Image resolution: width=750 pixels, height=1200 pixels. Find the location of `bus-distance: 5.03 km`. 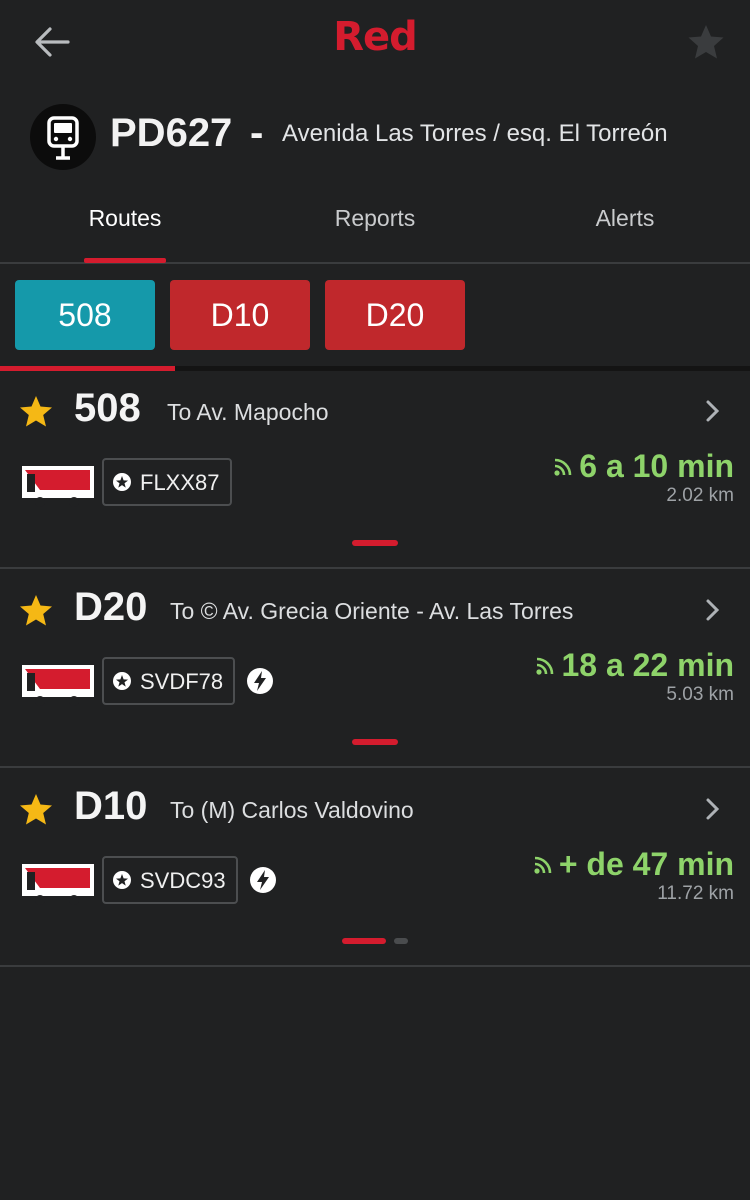

bus-distance: 5.03 km is located at coordinates (700, 694).